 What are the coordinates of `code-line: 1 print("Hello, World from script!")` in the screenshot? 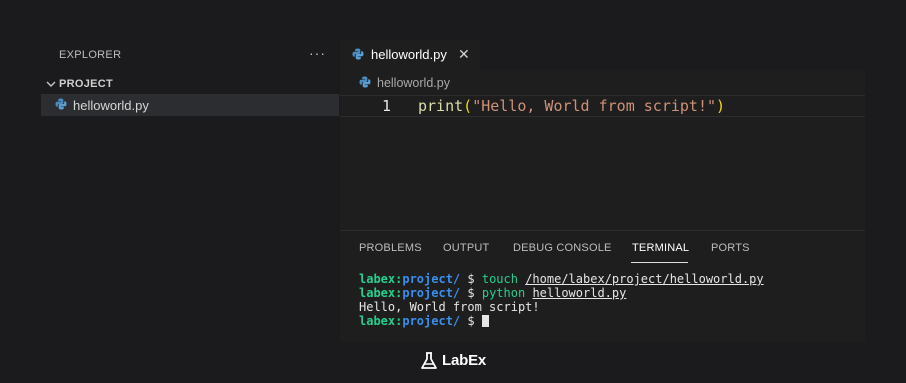 It's located at (602, 106).